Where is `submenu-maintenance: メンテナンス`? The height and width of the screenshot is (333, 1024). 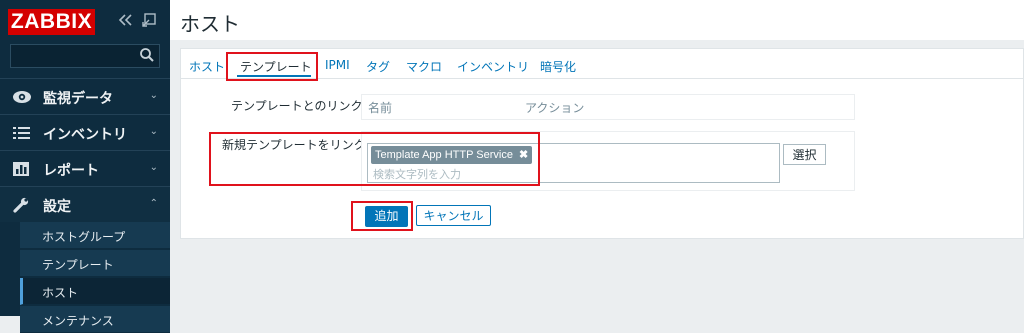 submenu-maintenance: メンテナンス is located at coordinates (95, 319).